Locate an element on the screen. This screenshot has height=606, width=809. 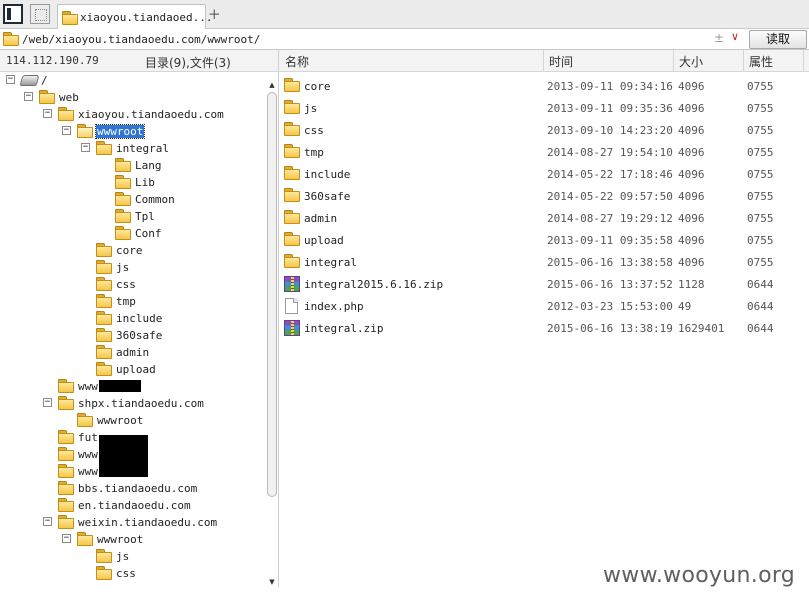
file-row: tmp 2014-08-27 19:54:10 4096 0755 is located at coordinates (544, 152).